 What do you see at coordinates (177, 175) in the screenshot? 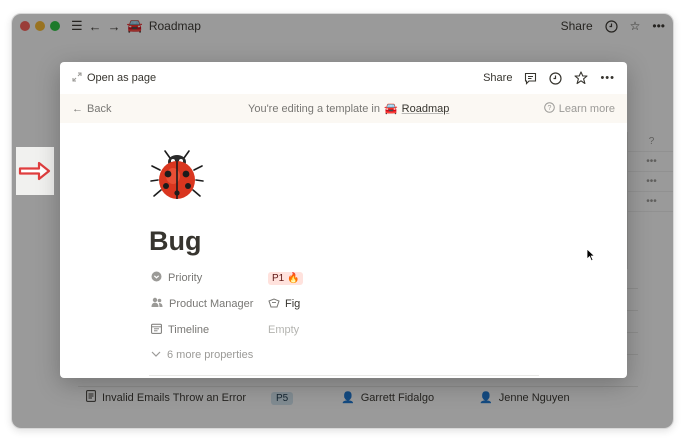
I see `ladybug-icon` at bounding box center [177, 175].